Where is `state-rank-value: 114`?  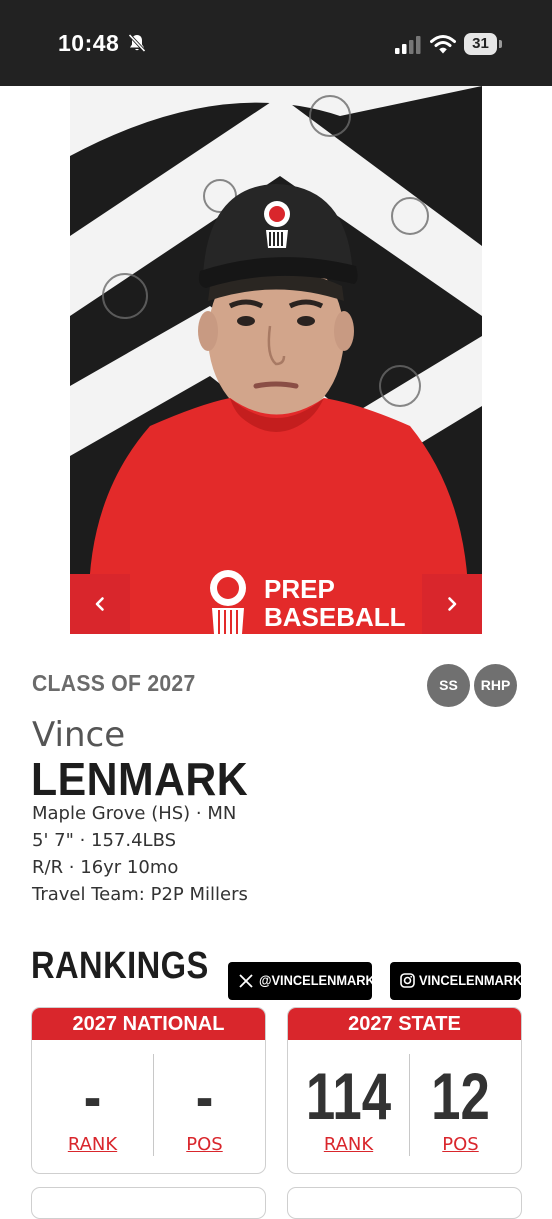 state-rank-value: 114 is located at coordinates (348, 1096).